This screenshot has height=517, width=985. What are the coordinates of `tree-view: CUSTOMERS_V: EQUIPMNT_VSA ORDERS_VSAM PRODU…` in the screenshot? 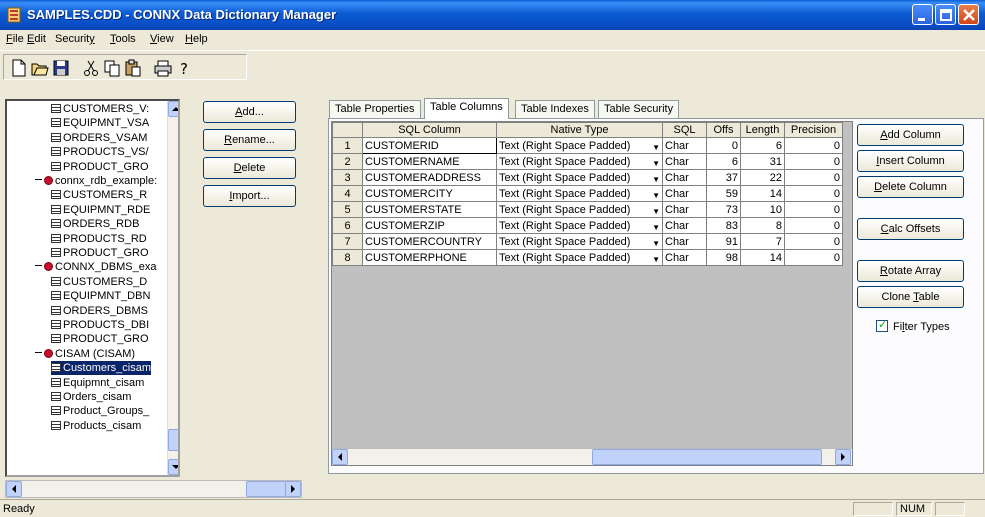 It's located at (92, 288).